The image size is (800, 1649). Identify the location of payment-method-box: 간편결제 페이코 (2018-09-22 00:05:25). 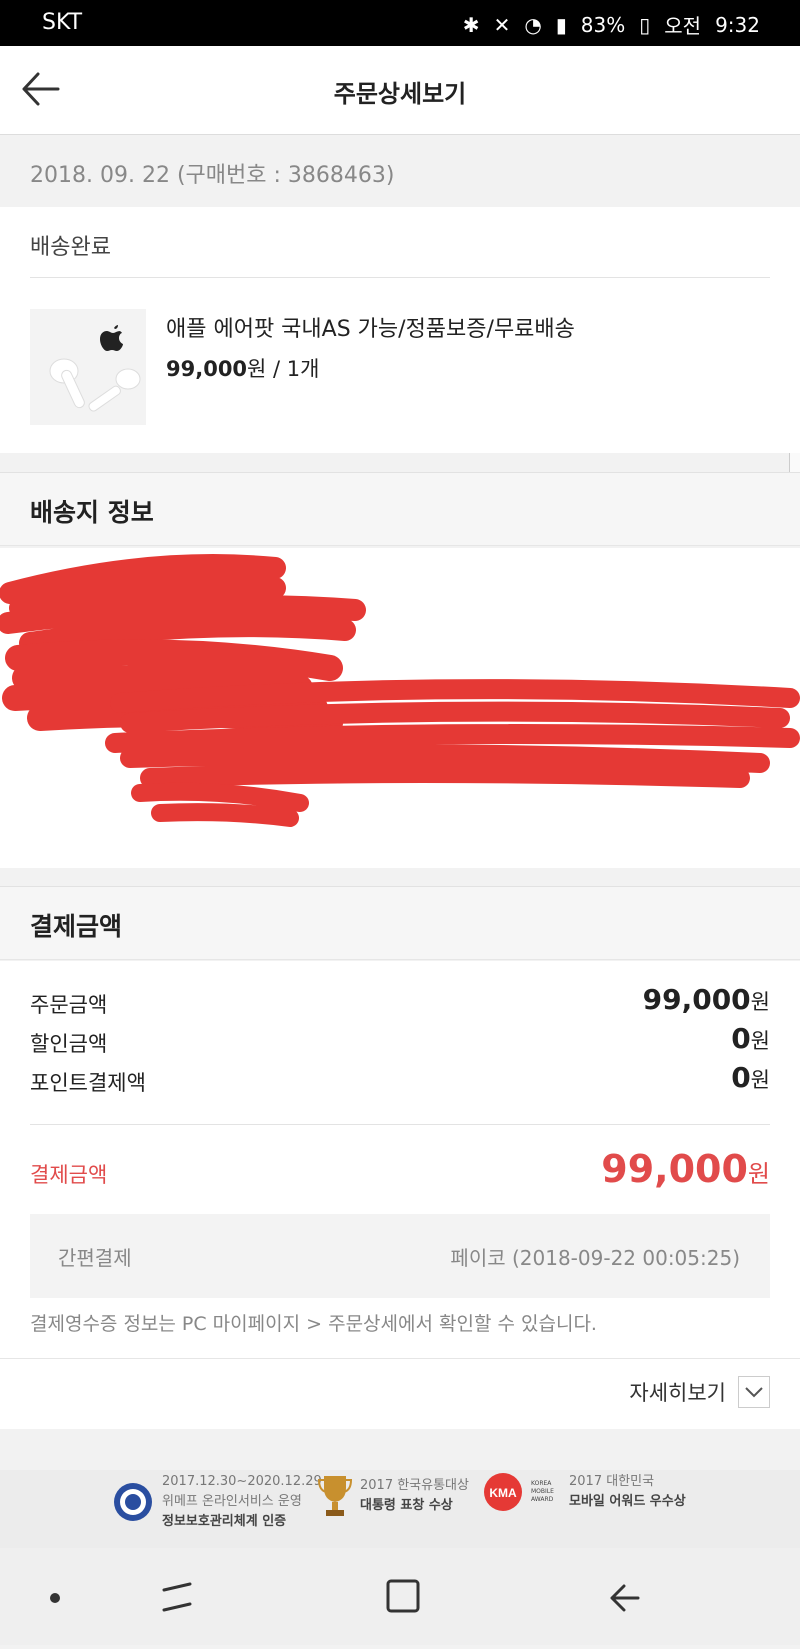
(400, 1256).